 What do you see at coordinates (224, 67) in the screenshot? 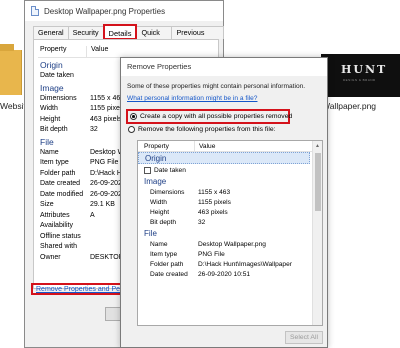
I see `remove-properties-titlebar: Remove Properties` at bounding box center [224, 67].